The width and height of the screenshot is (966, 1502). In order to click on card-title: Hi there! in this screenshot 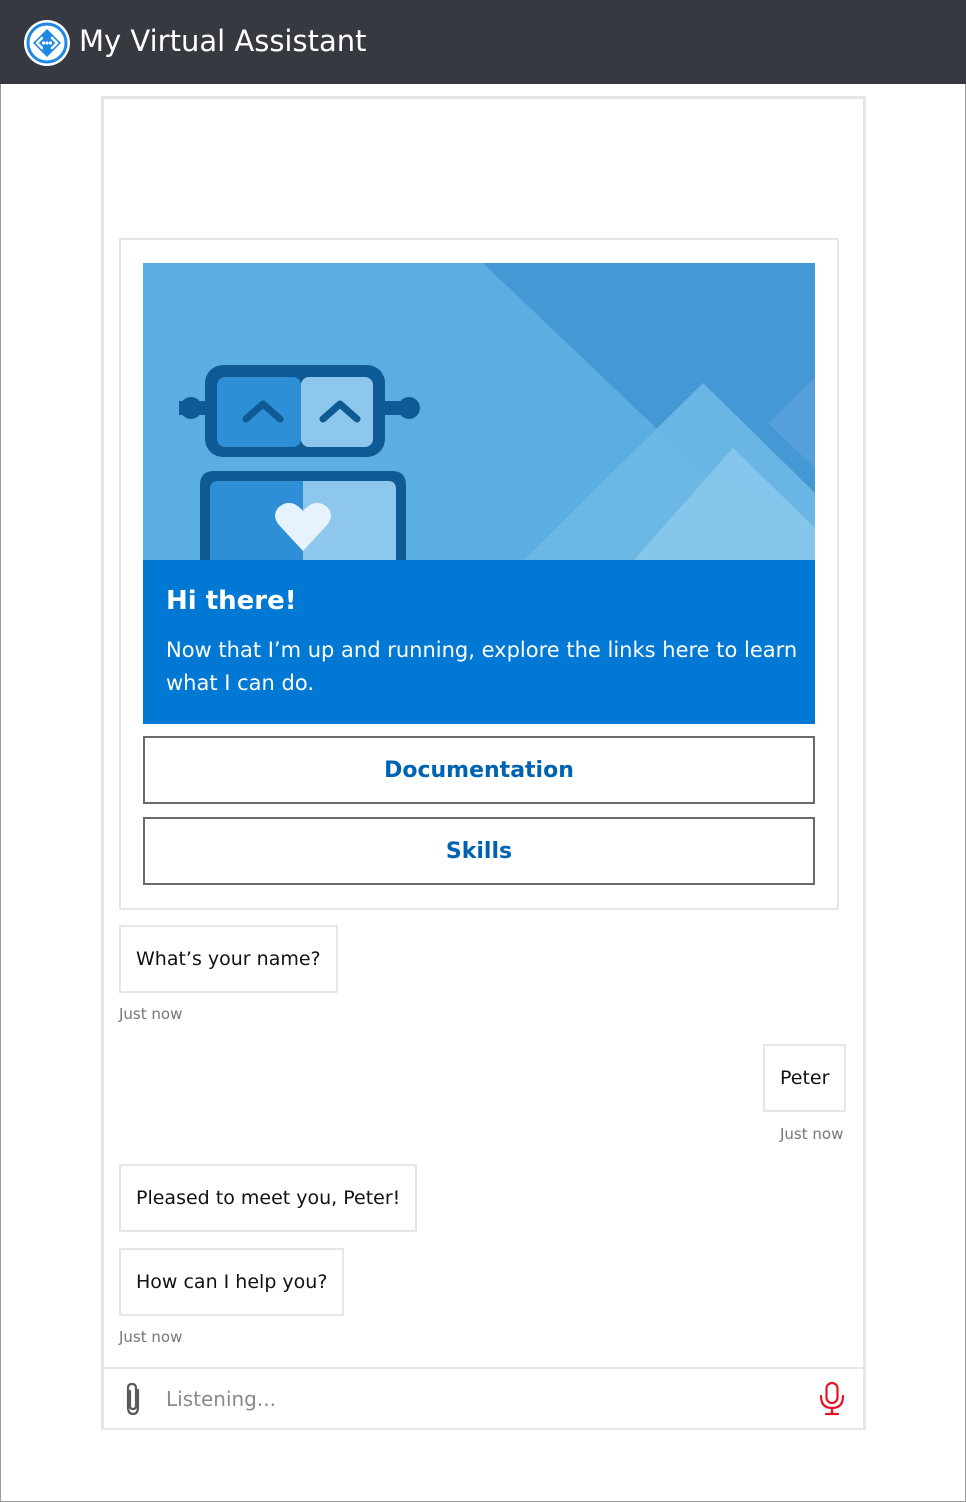, I will do `click(231, 601)`.